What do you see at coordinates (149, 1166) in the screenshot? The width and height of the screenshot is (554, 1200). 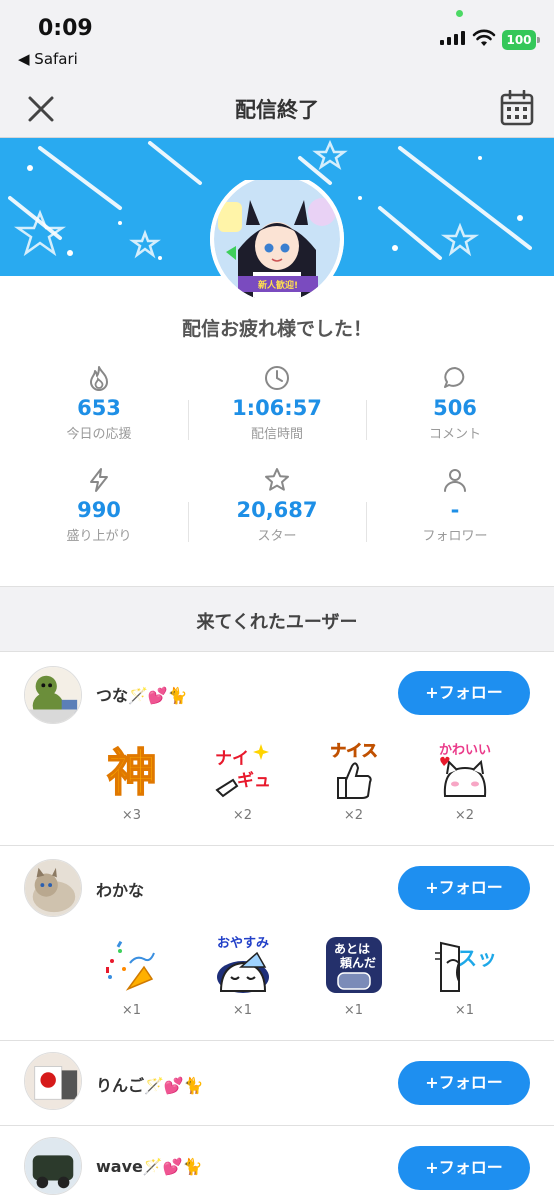 I see `user-name: wave🪄💕🐈` at bounding box center [149, 1166].